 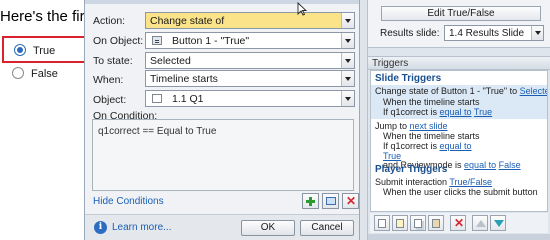 What do you see at coordinates (487, 33) in the screenshot?
I see `results-slide-value: 1.4 Results Slide` at bounding box center [487, 33].